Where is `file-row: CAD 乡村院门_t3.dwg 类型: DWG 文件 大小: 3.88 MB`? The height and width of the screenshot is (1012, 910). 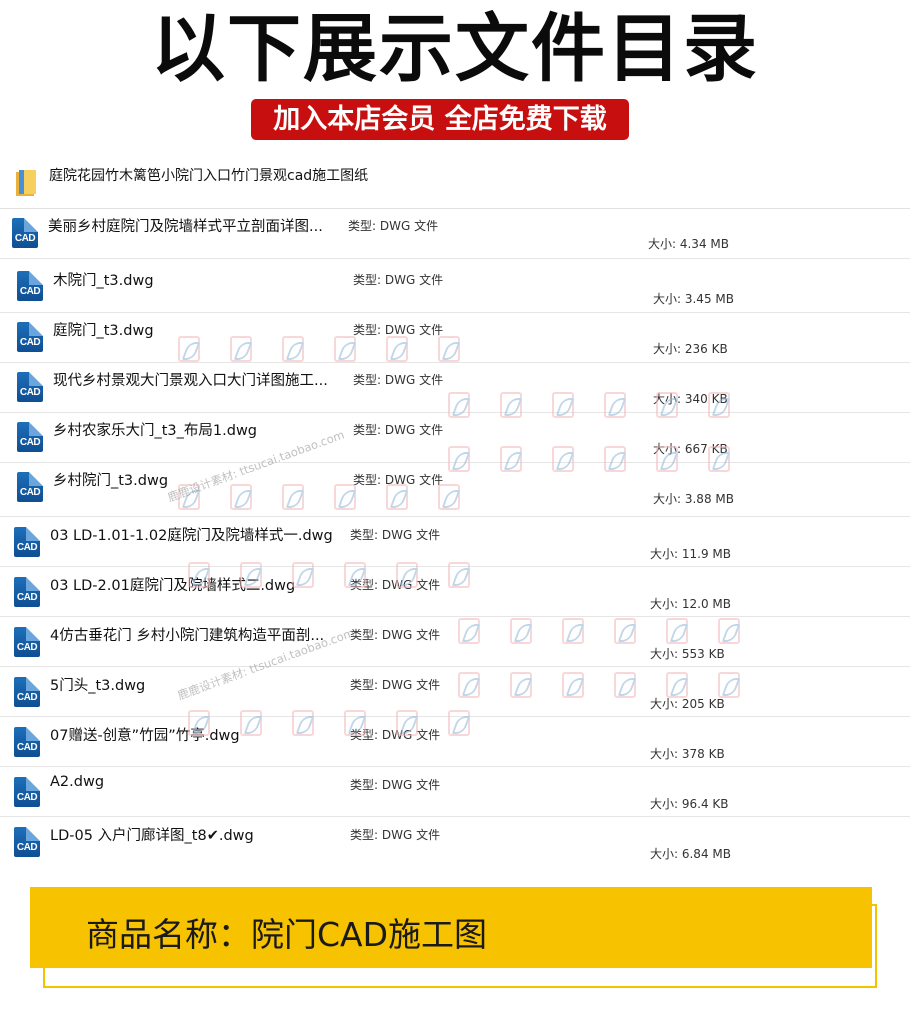 file-row: CAD 乡村院门_t3.dwg 类型: DWG 文件 大小: 3.88 MB is located at coordinates (455, 489).